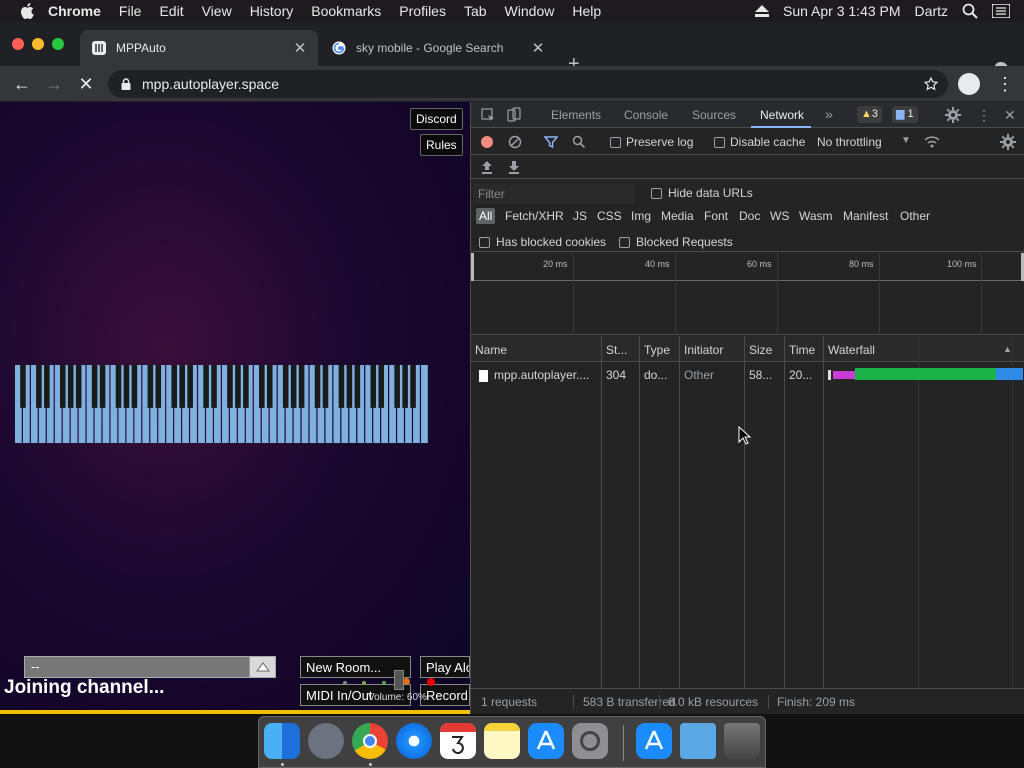  What do you see at coordinates (657, 350) in the screenshot?
I see `column-type: Type` at bounding box center [657, 350].